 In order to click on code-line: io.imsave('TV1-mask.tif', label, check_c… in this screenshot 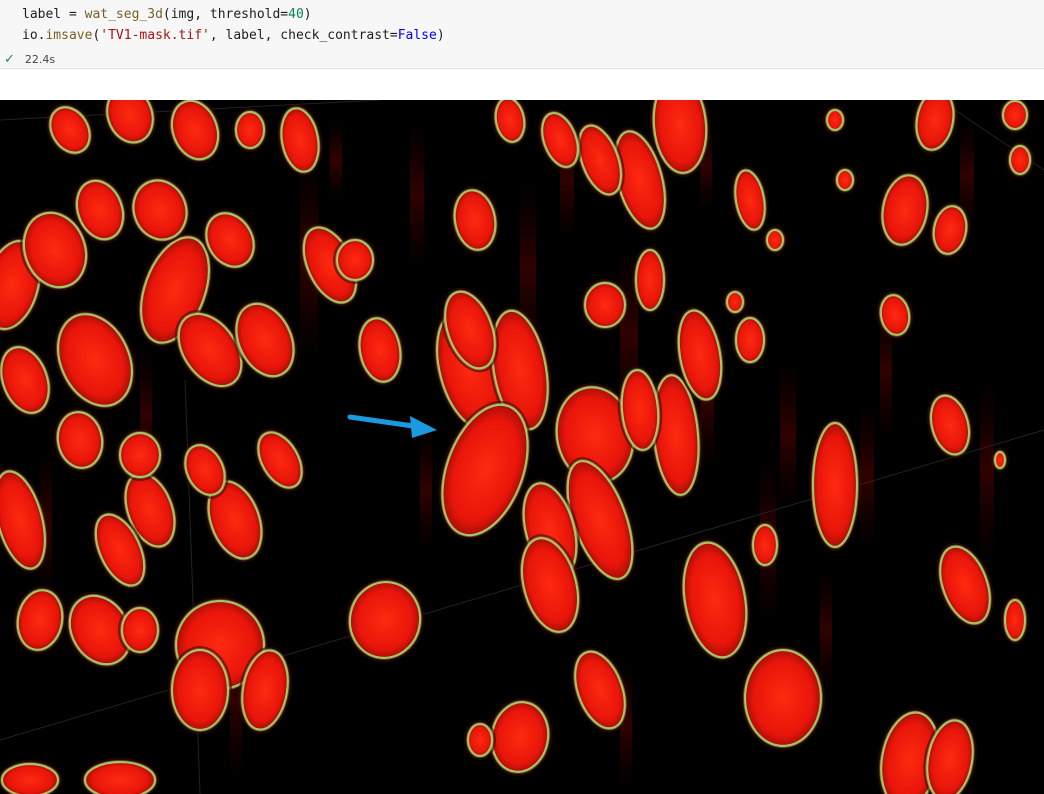, I will do `click(233, 35)`.